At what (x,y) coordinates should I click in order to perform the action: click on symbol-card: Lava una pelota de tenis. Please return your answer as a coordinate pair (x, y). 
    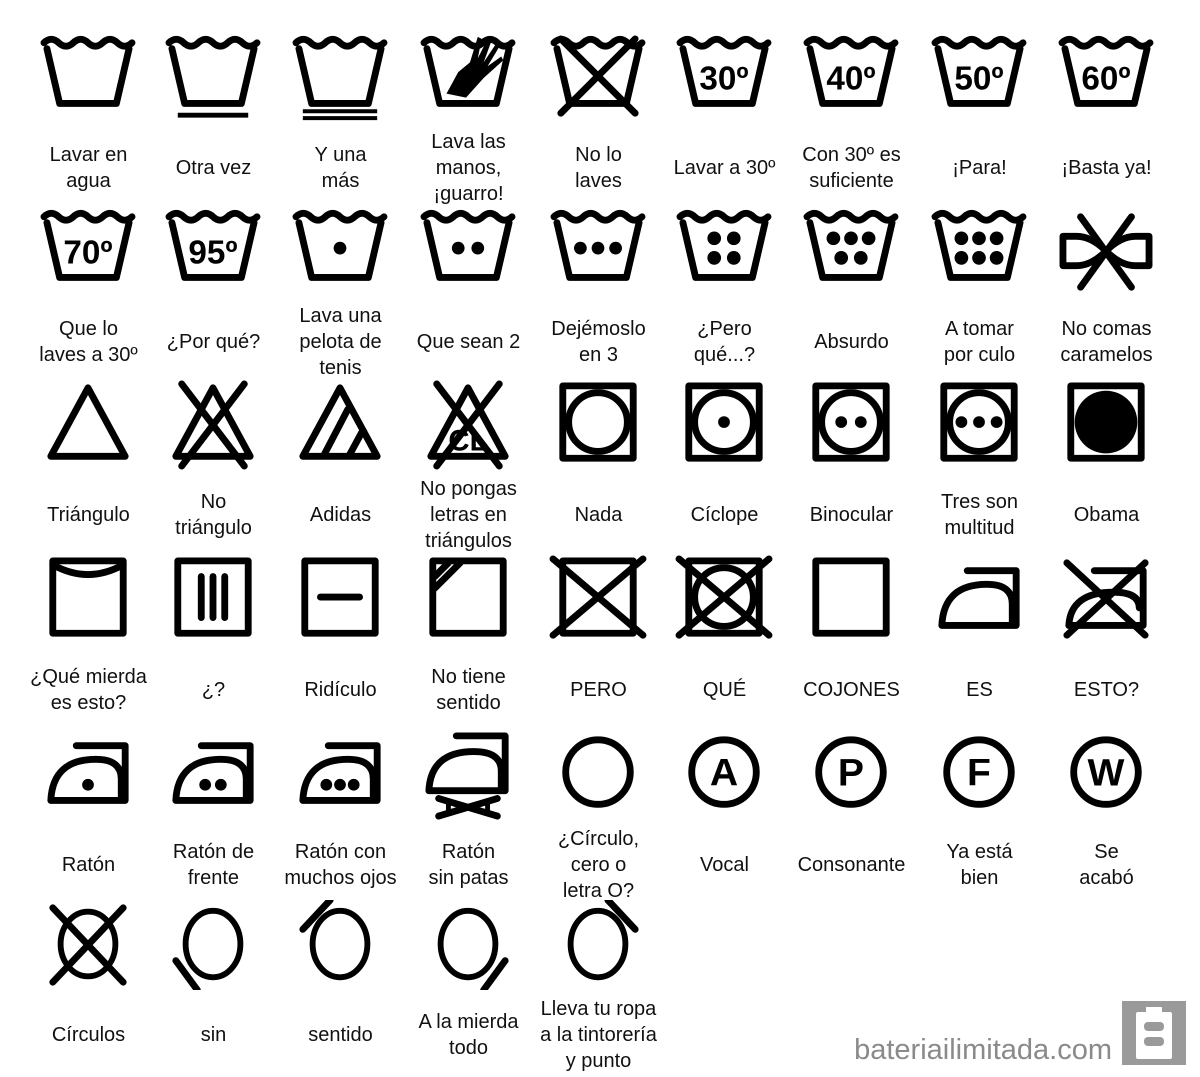
    Looking at the image, I should click on (340, 294).